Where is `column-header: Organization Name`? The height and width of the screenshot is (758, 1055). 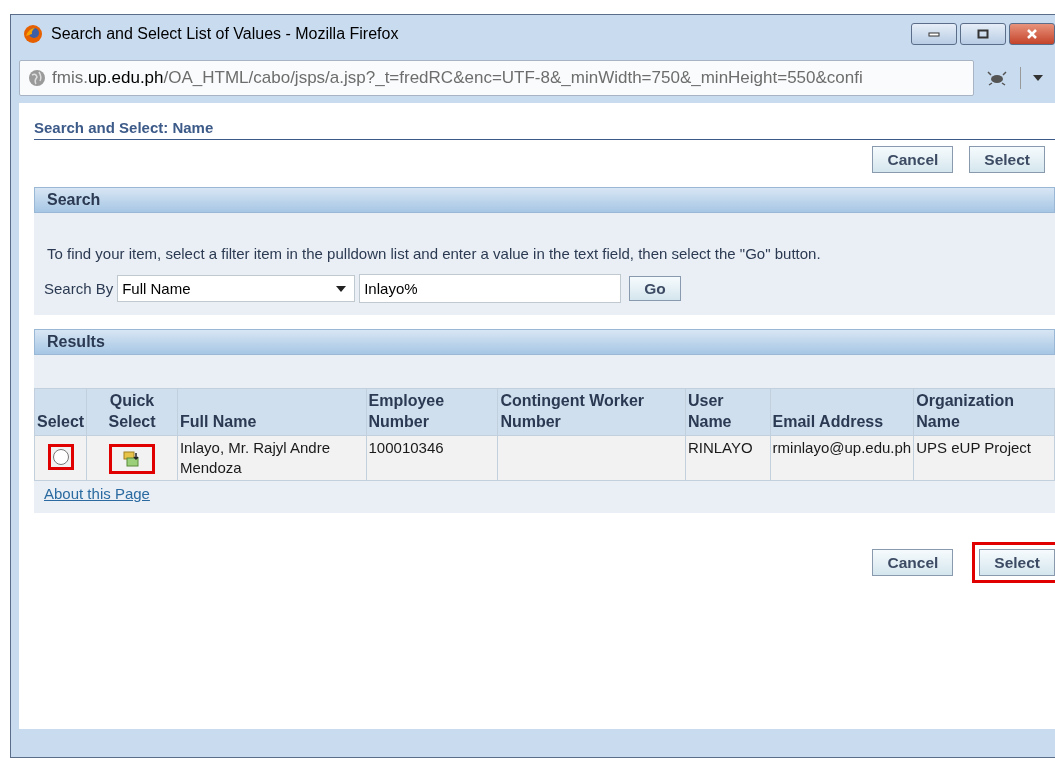
column-header: Organization Name is located at coordinates (984, 412).